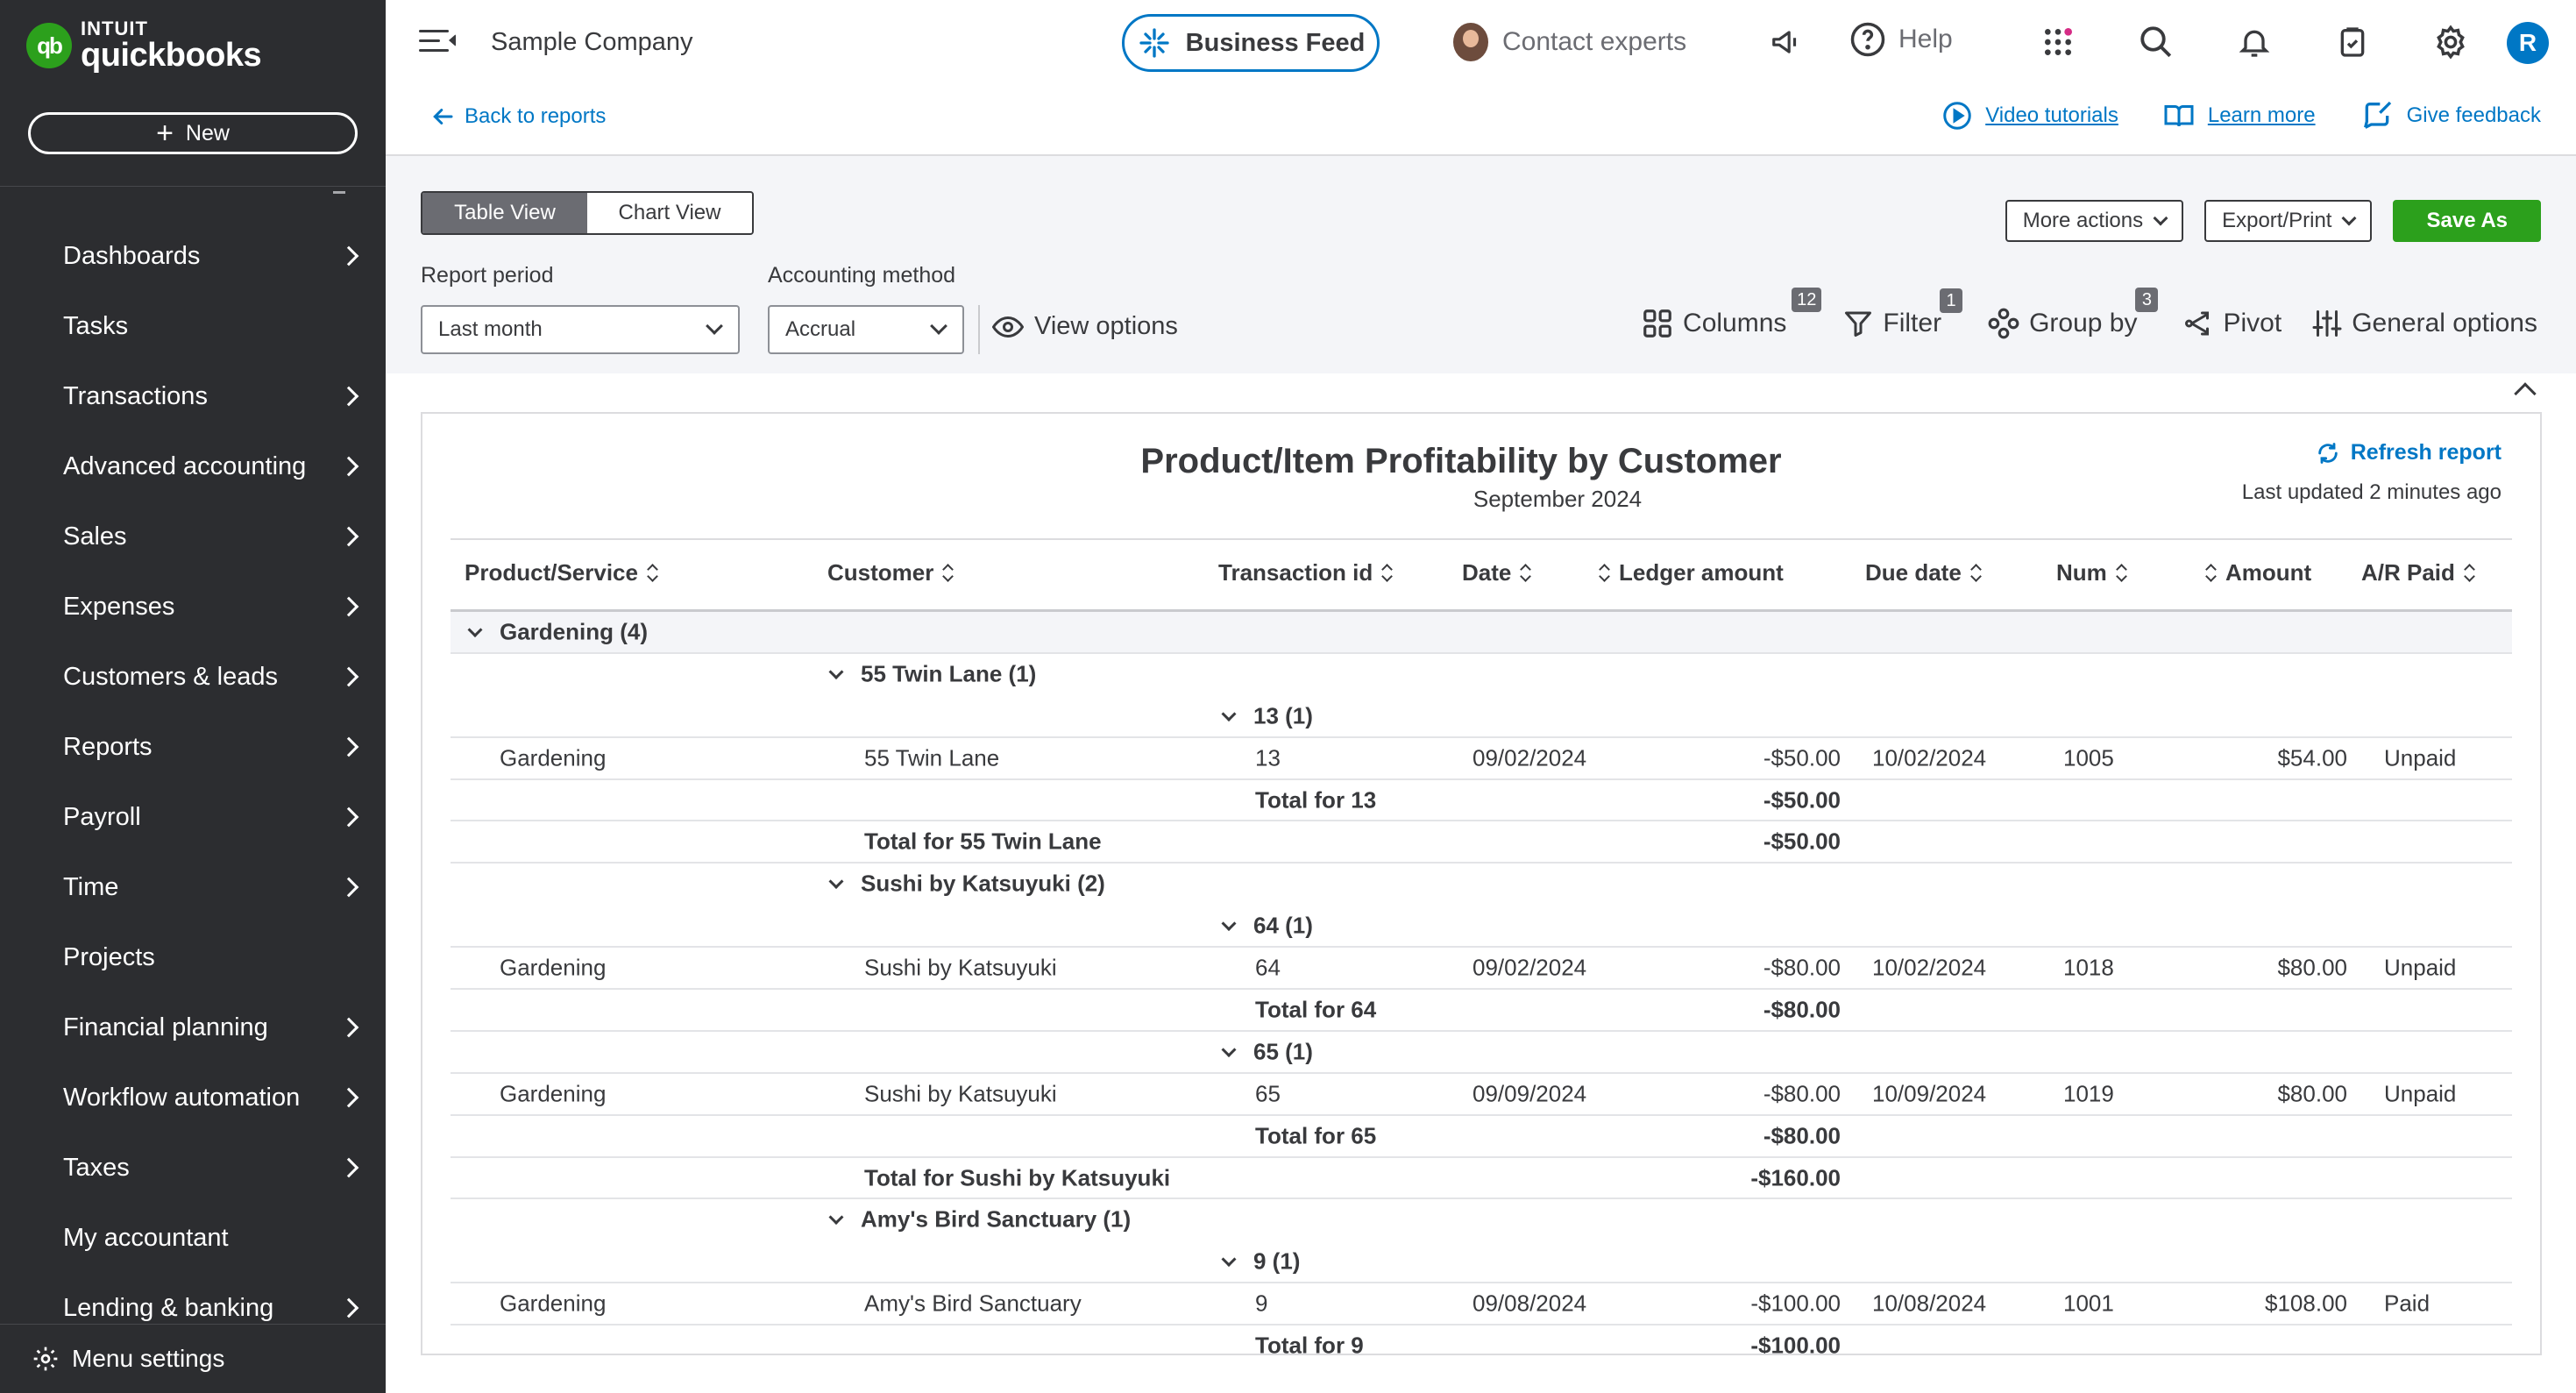  I want to click on chevron-right-icon, so click(348, 256).